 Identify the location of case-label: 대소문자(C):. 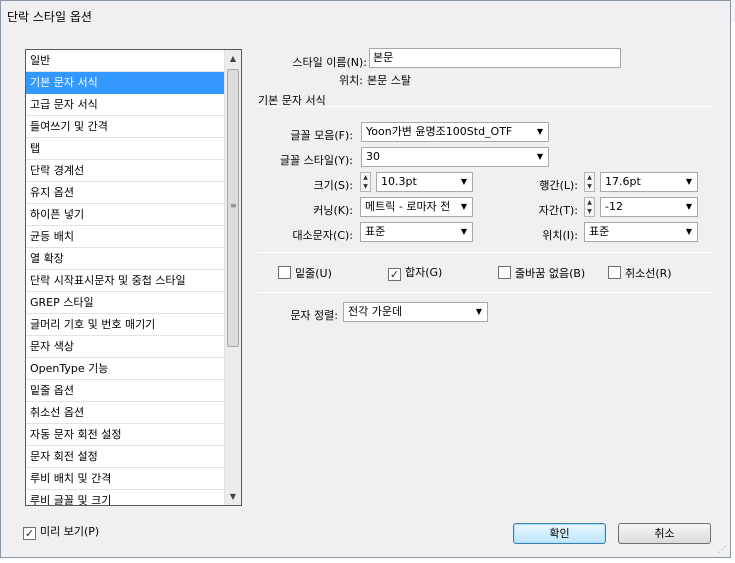
(322, 235).